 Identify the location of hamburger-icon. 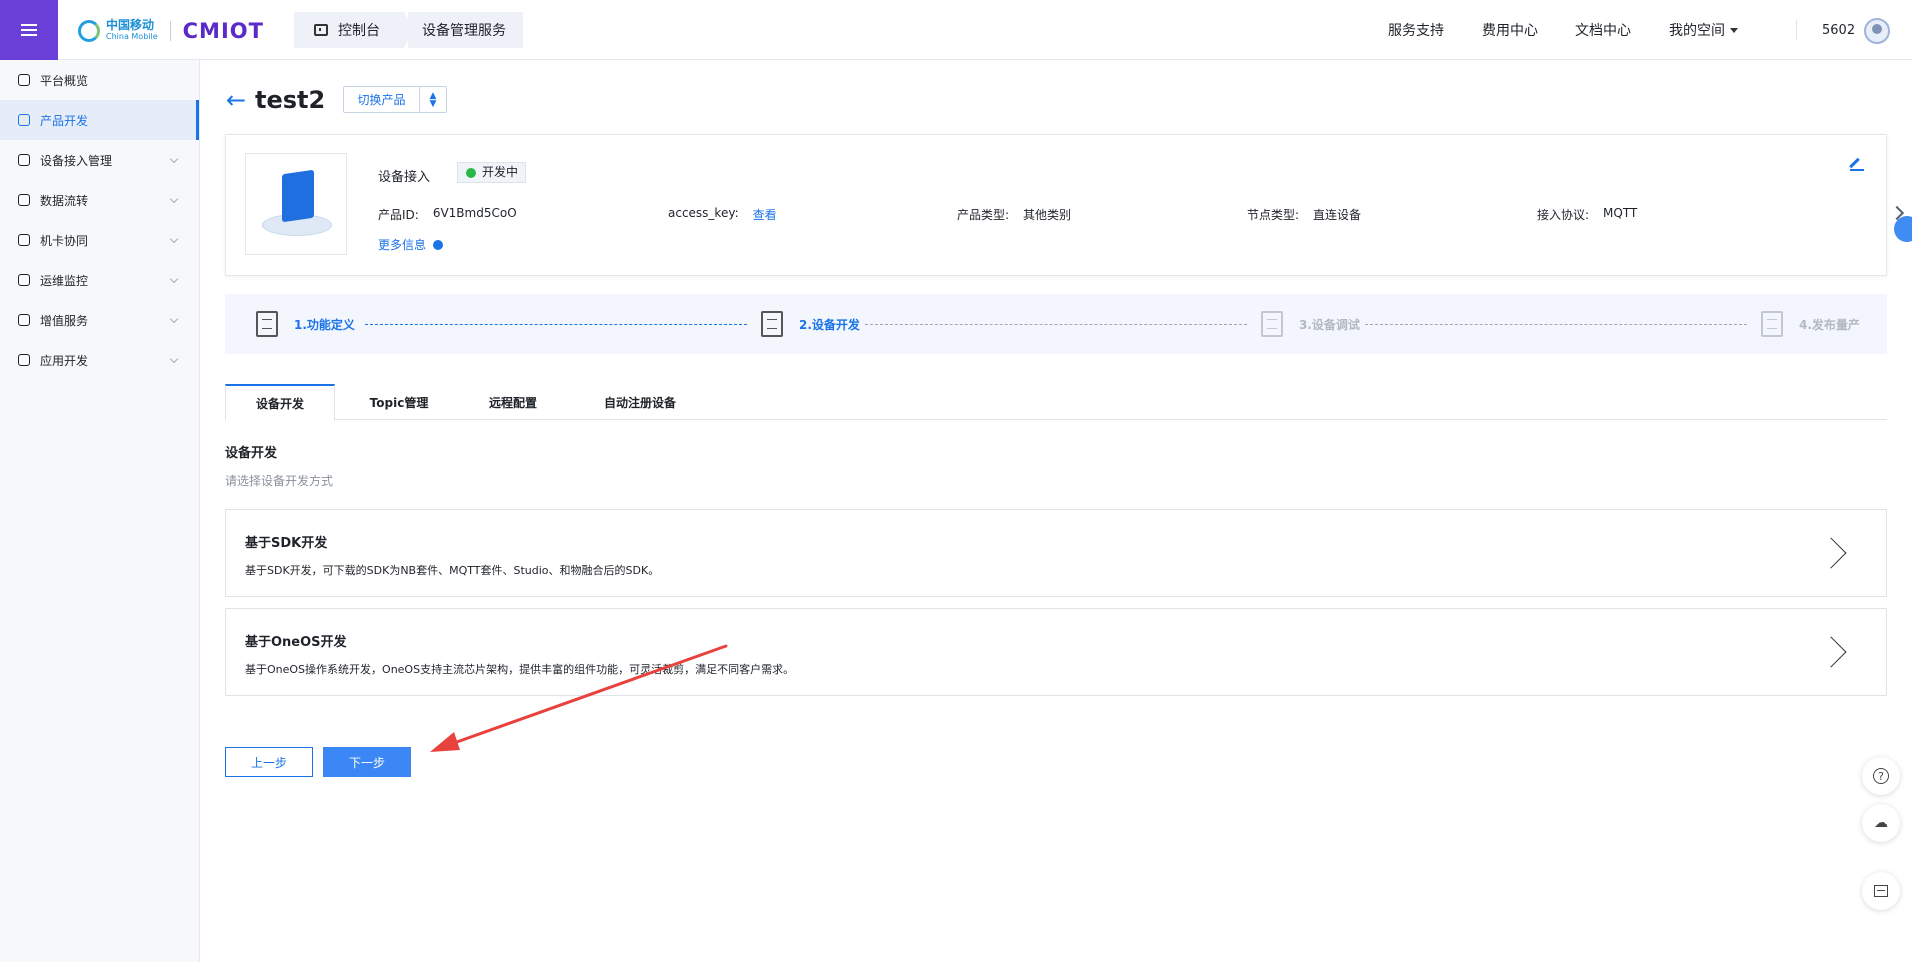
(29, 30).